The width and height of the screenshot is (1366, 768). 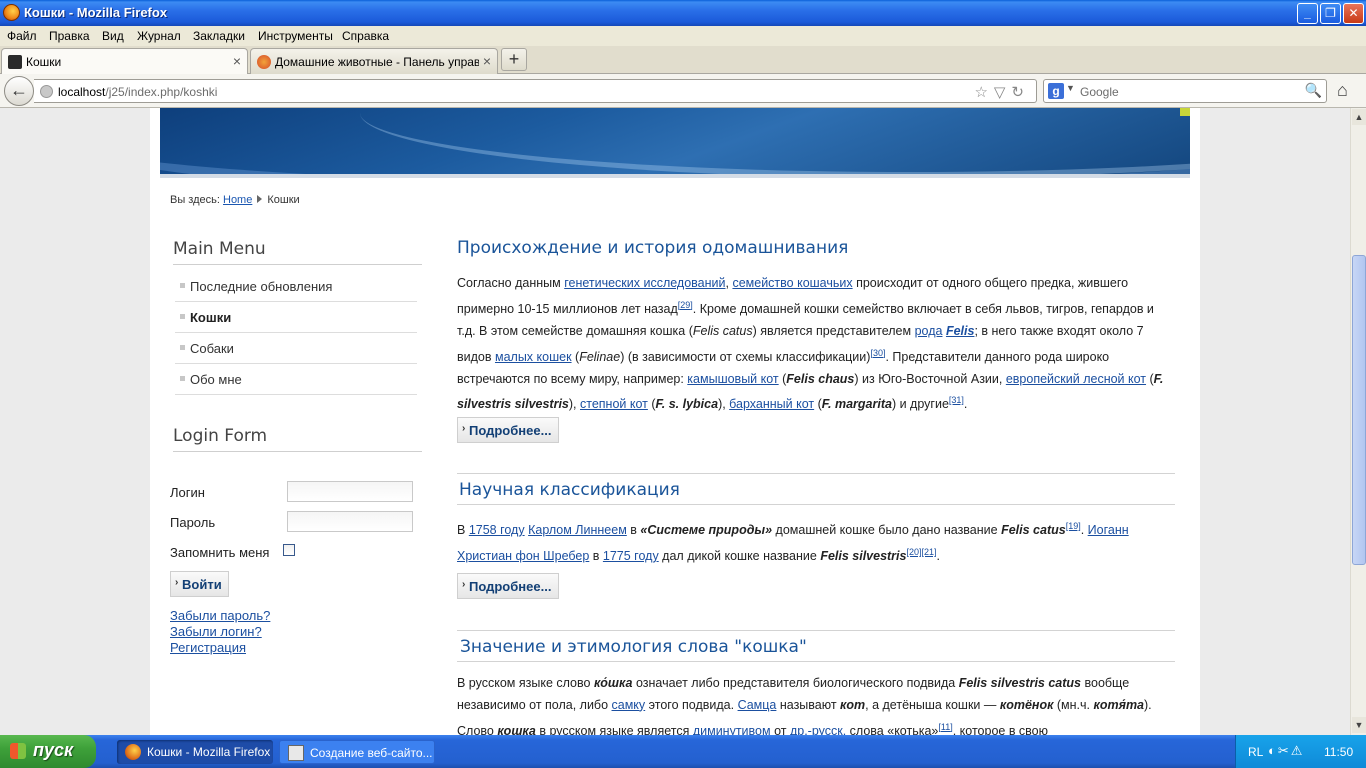 What do you see at coordinates (193, 522) in the screenshot?
I see `password-label: Пароль` at bounding box center [193, 522].